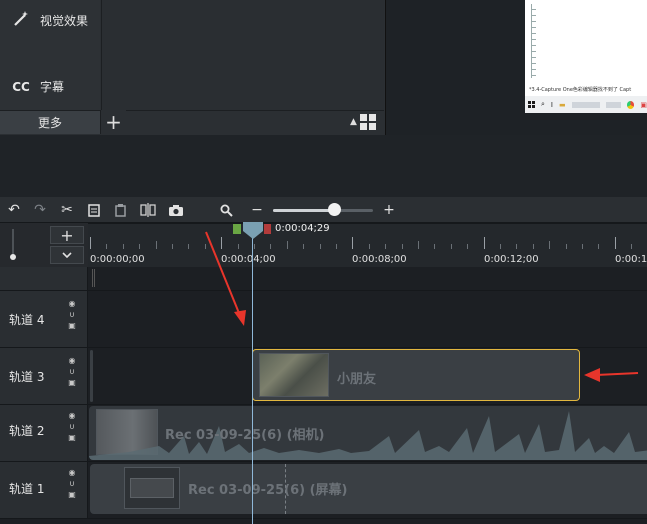 The width and height of the screenshot is (647, 524). I want to click on track-lane: Rec 03-09-25(6) (屏幕), so click(368, 490).